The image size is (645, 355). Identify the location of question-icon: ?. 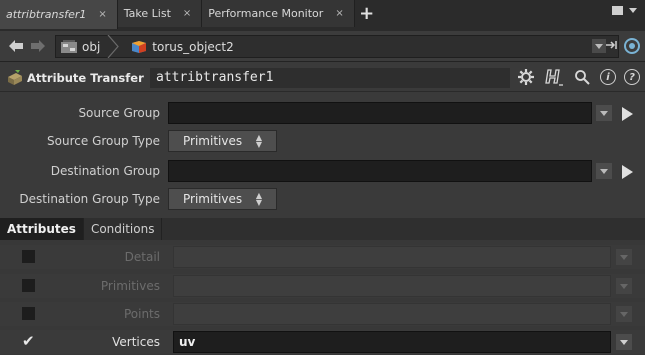
(632, 77).